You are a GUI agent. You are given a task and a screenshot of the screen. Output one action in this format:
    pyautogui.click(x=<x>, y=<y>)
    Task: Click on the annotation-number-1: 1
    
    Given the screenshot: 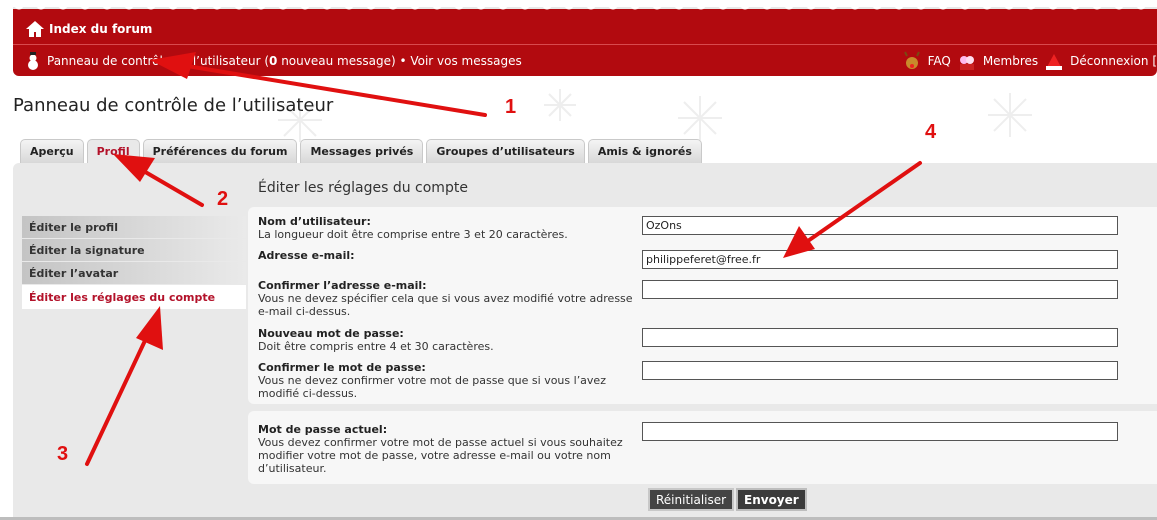 What is the action you would take?
    pyautogui.click(x=511, y=107)
    